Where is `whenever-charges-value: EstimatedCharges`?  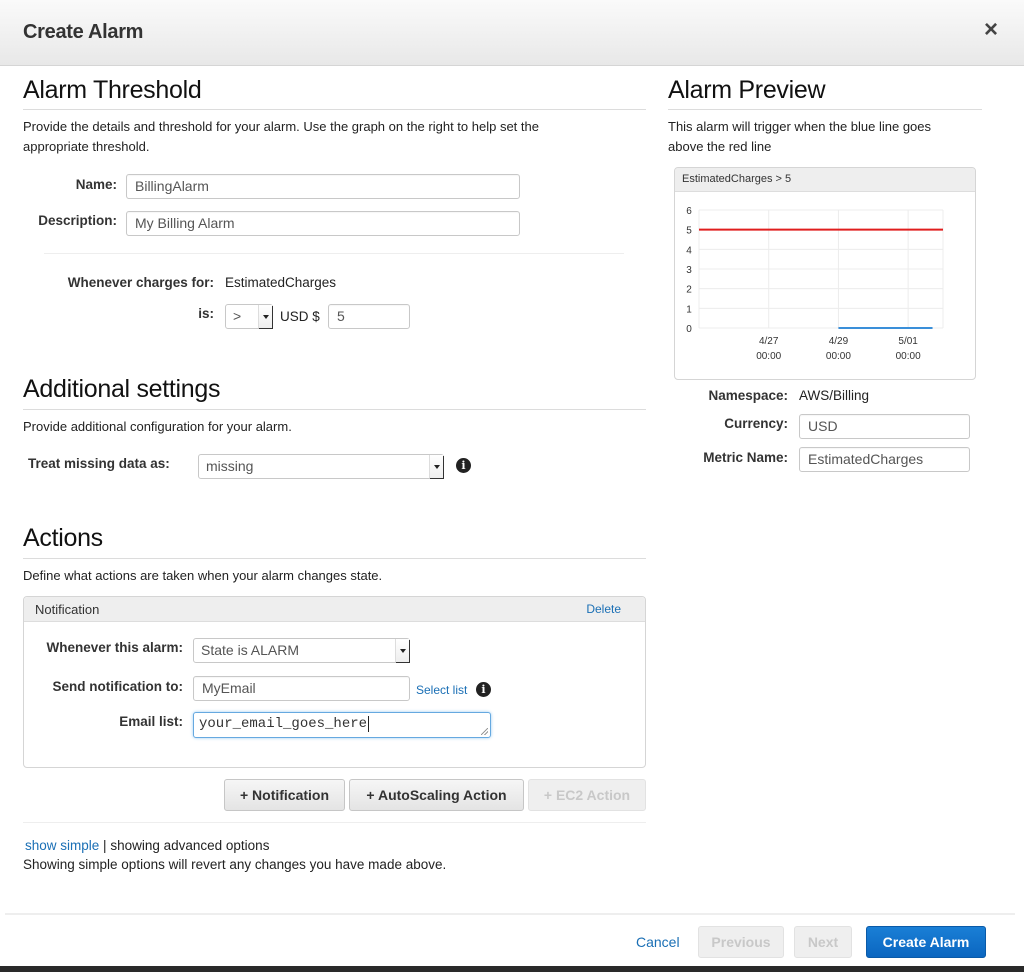 whenever-charges-value: EstimatedCharges is located at coordinates (281, 282).